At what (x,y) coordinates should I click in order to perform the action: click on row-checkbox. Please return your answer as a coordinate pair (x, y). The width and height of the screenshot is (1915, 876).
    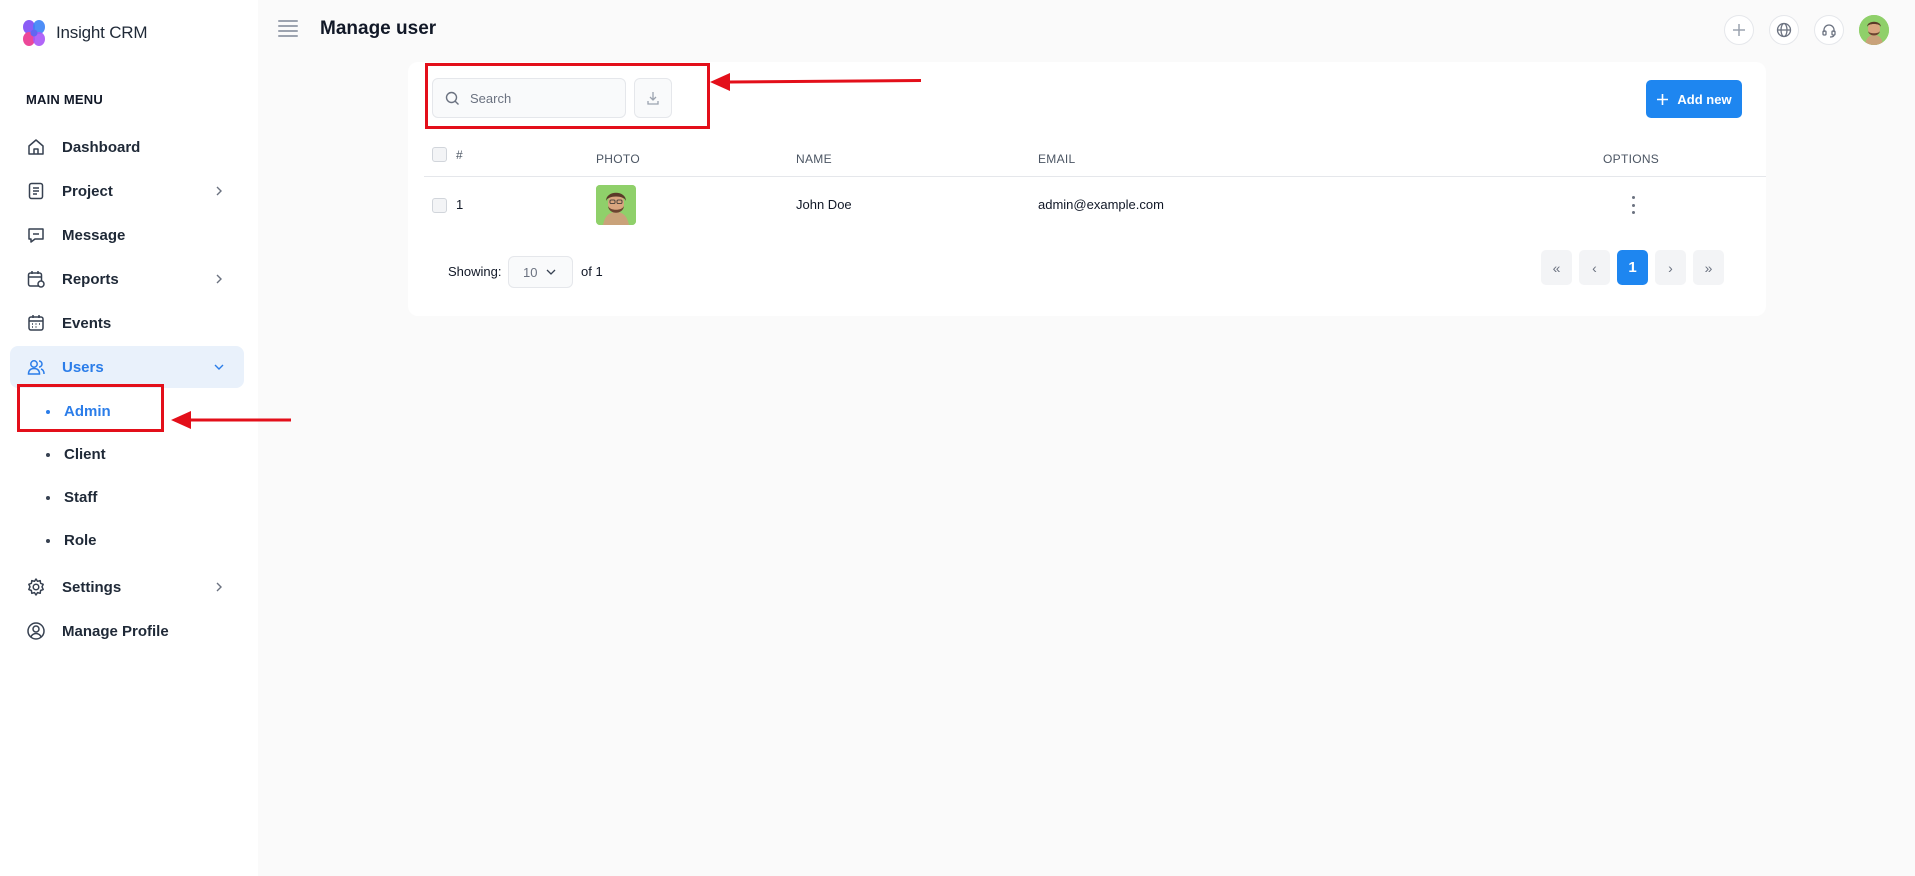
    Looking at the image, I should click on (439, 205).